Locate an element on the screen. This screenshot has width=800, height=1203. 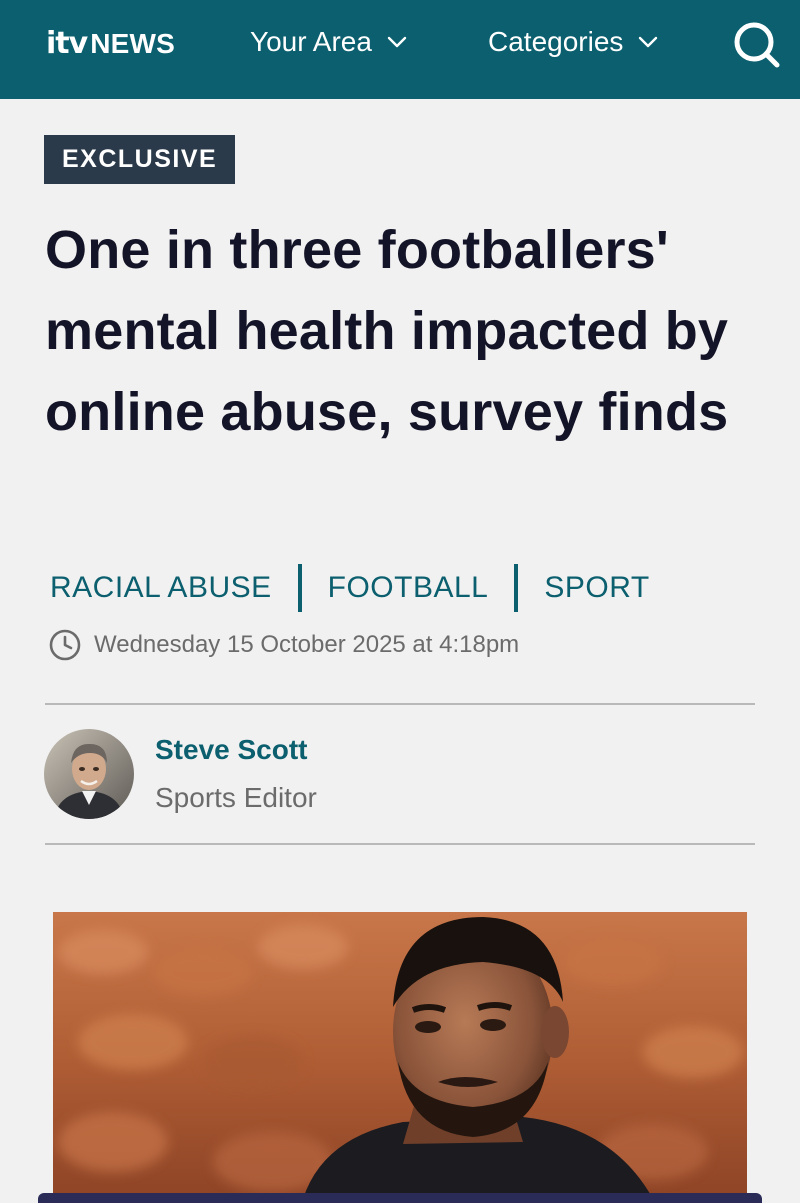
exclusive-badge: EXCLUSIVE is located at coordinates (140, 159).